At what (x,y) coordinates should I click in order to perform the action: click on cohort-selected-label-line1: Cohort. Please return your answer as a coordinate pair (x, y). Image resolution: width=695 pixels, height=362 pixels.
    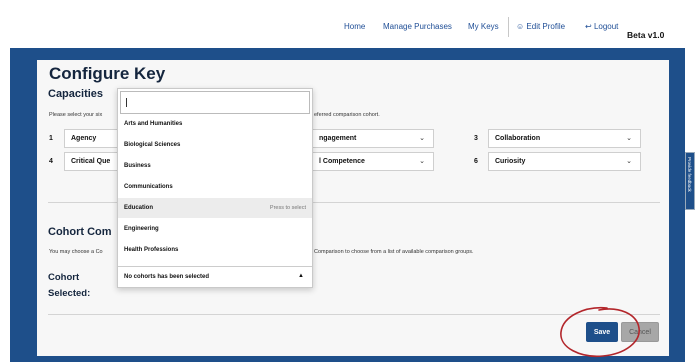
    Looking at the image, I should click on (64, 277).